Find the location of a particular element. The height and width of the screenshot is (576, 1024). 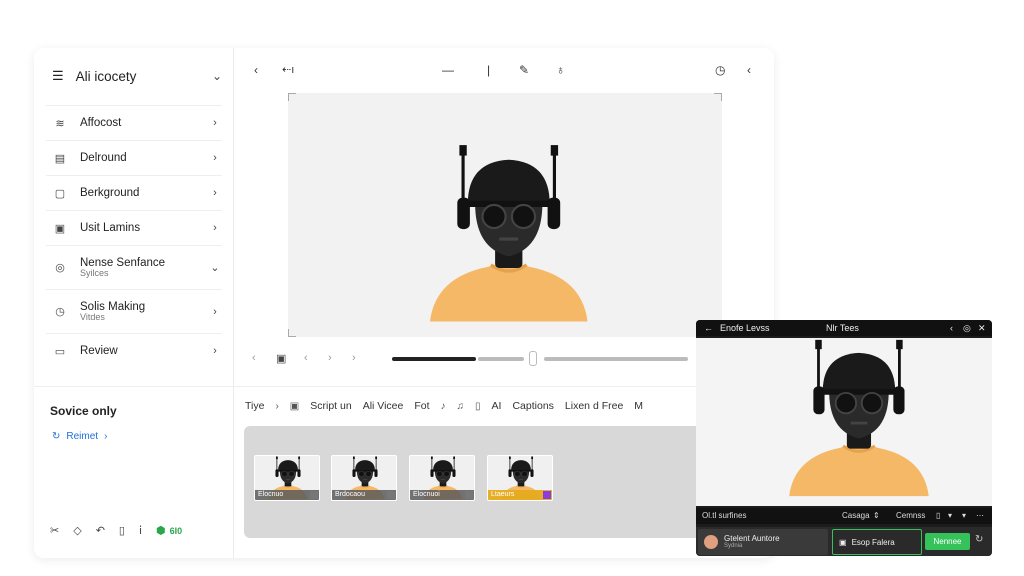

progress-remaining is located at coordinates (616, 359).